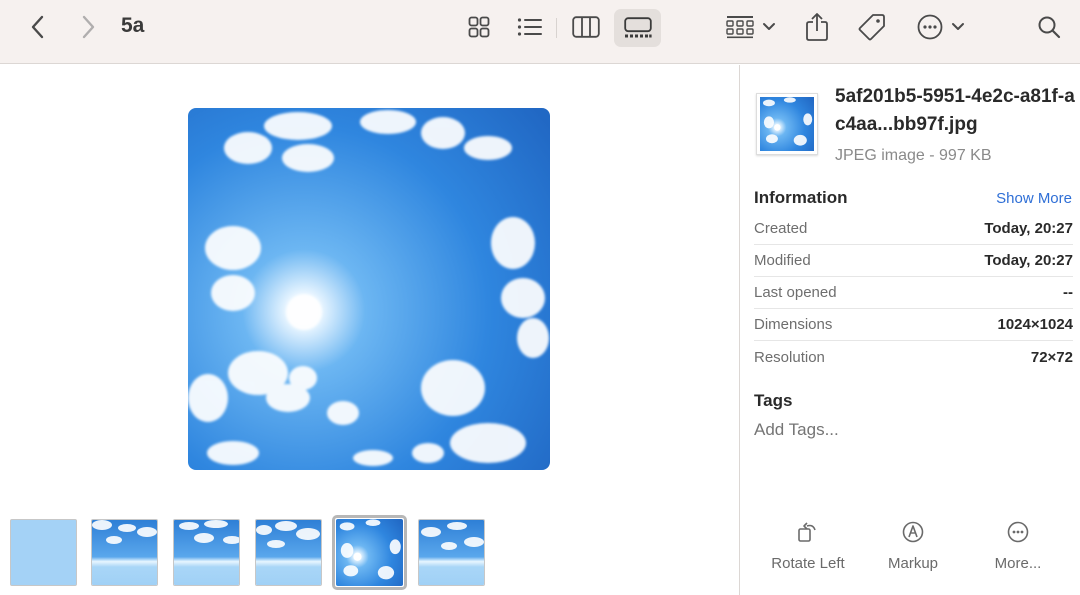 The image size is (1080, 595). I want to click on chevron-left-icon, so click(37, 27).